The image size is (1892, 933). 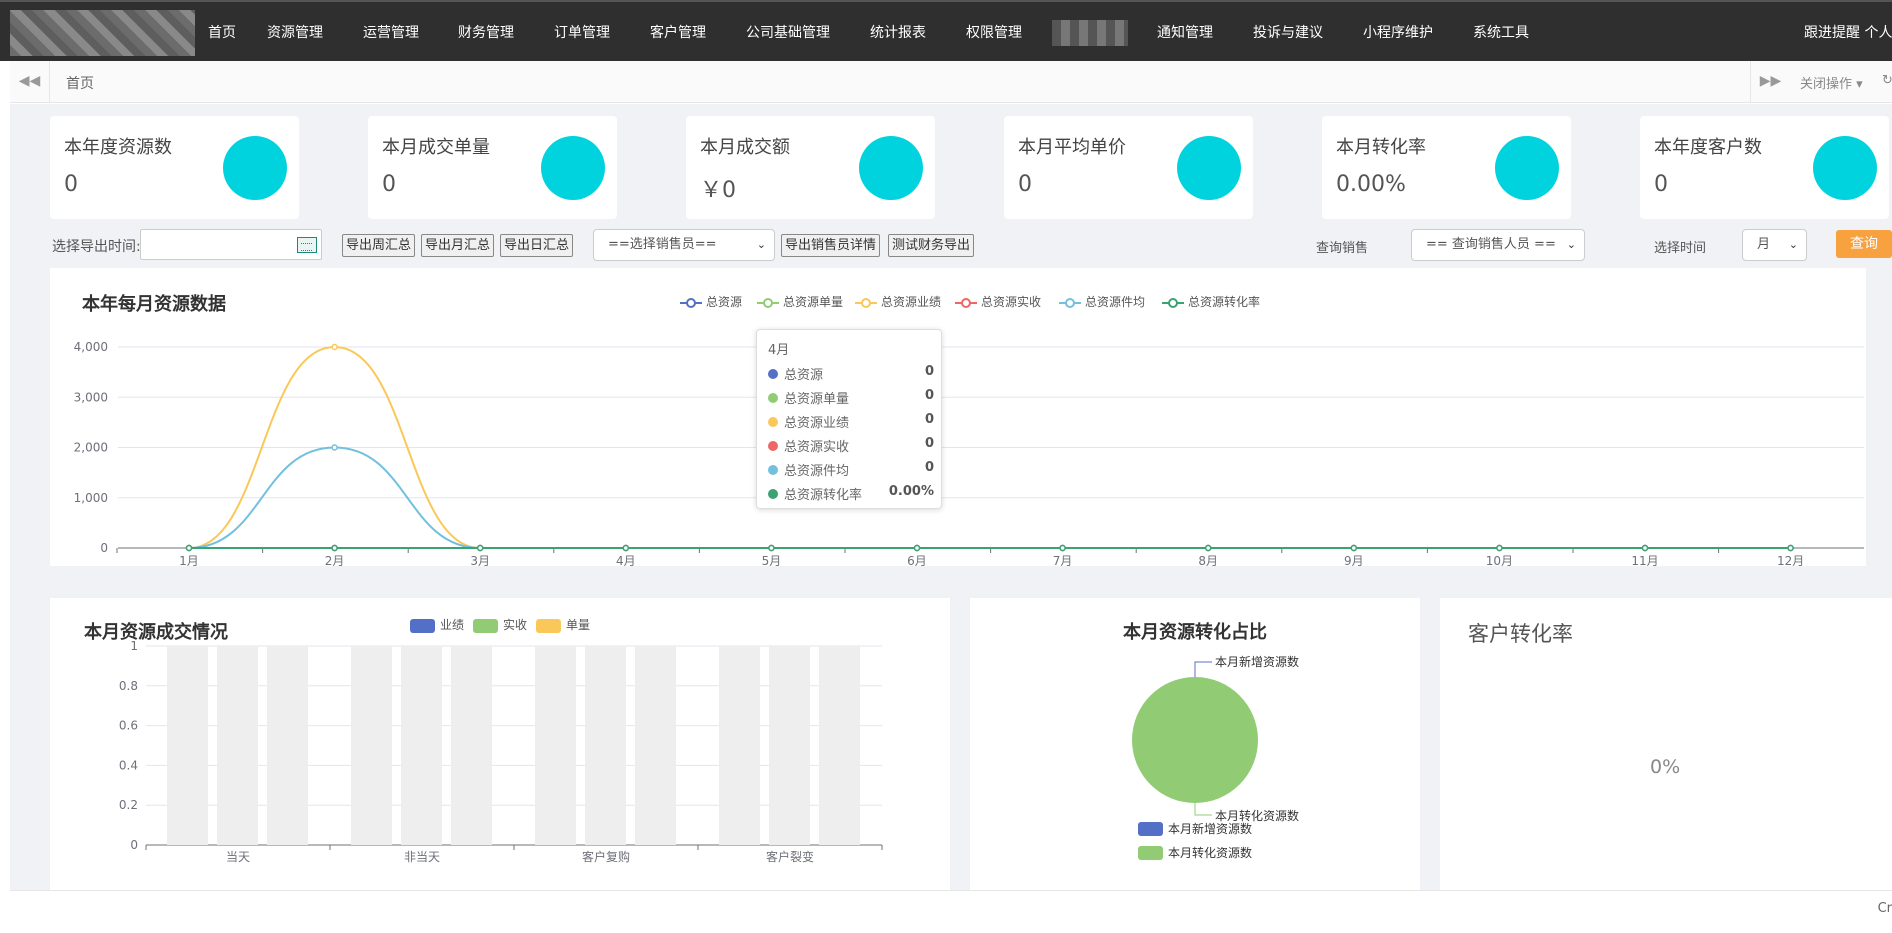 I want to click on footer: Cr, so click(x=951, y=908).